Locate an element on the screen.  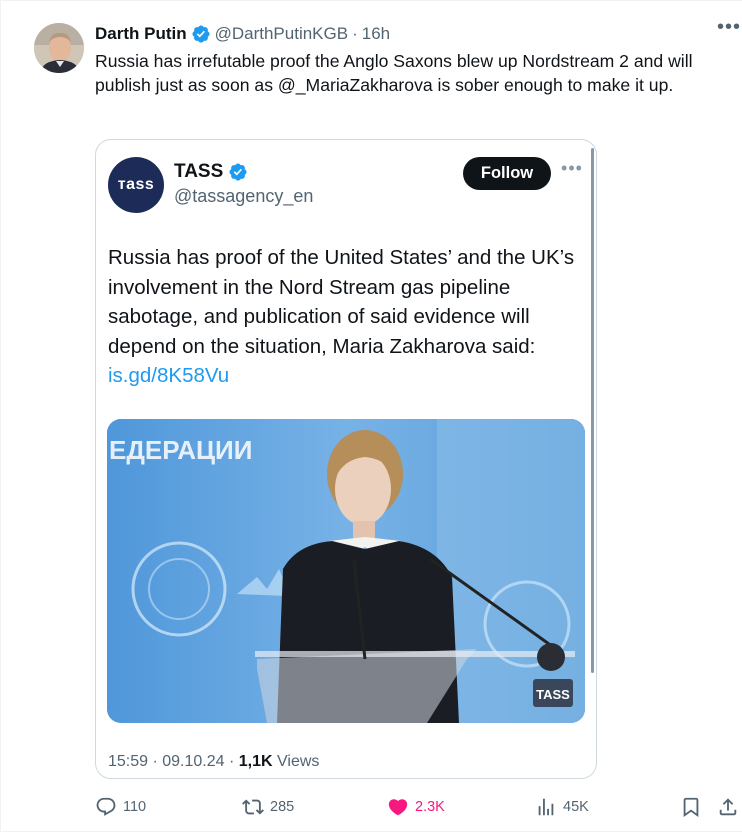
embedded-name-text: TASS is located at coordinates (199, 171).